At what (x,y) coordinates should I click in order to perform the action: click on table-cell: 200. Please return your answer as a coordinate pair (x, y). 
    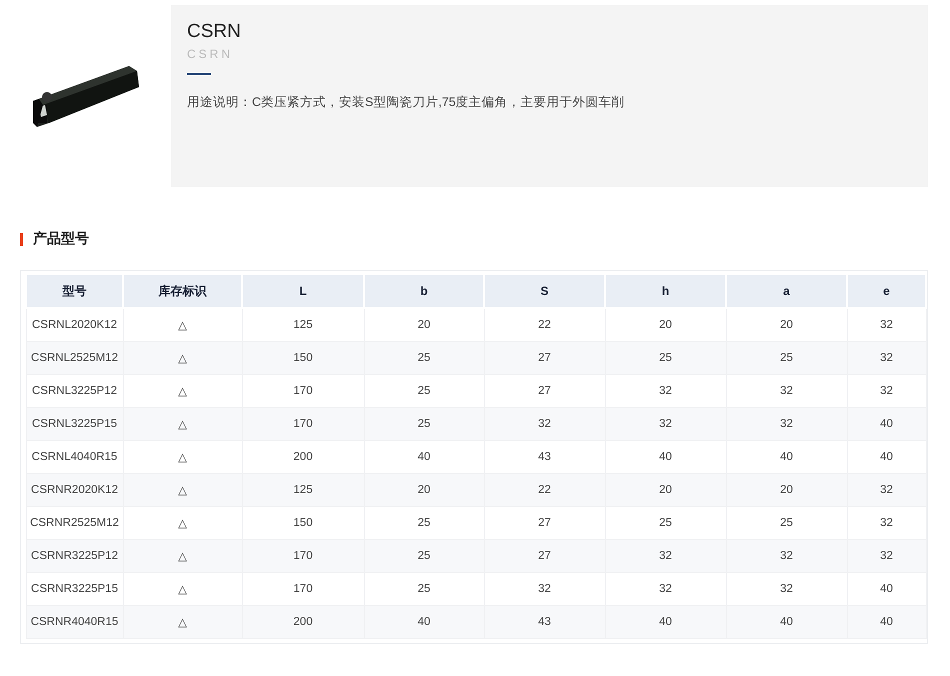
    Looking at the image, I should click on (303, 622).